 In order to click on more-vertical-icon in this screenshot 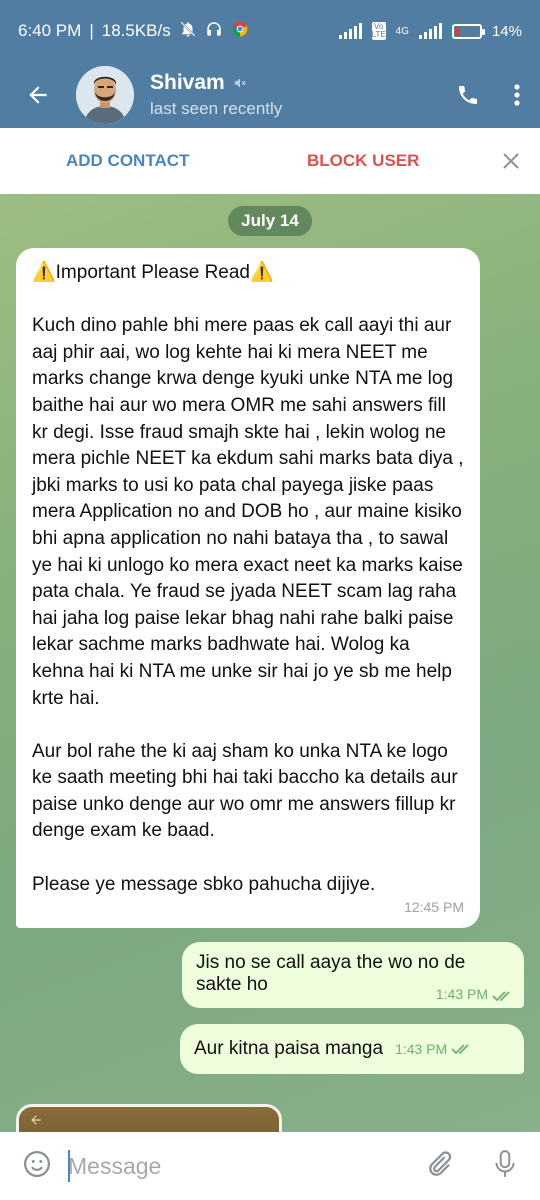, I will do `click(517, 95)`.